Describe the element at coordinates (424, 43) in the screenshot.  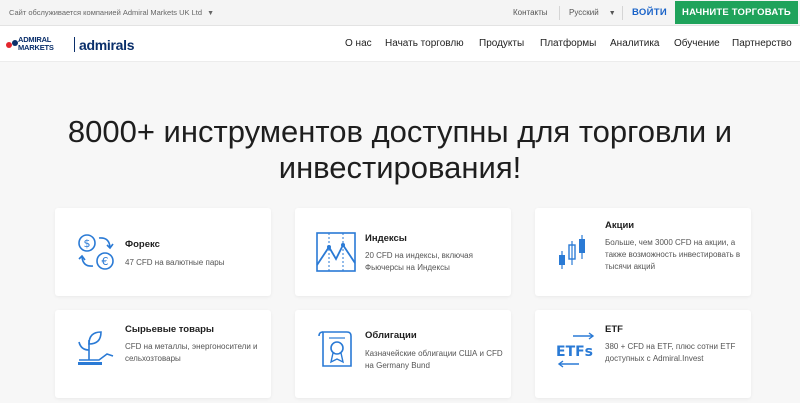
I see `nav-item-start-trading: Начать торговлю` at that location.